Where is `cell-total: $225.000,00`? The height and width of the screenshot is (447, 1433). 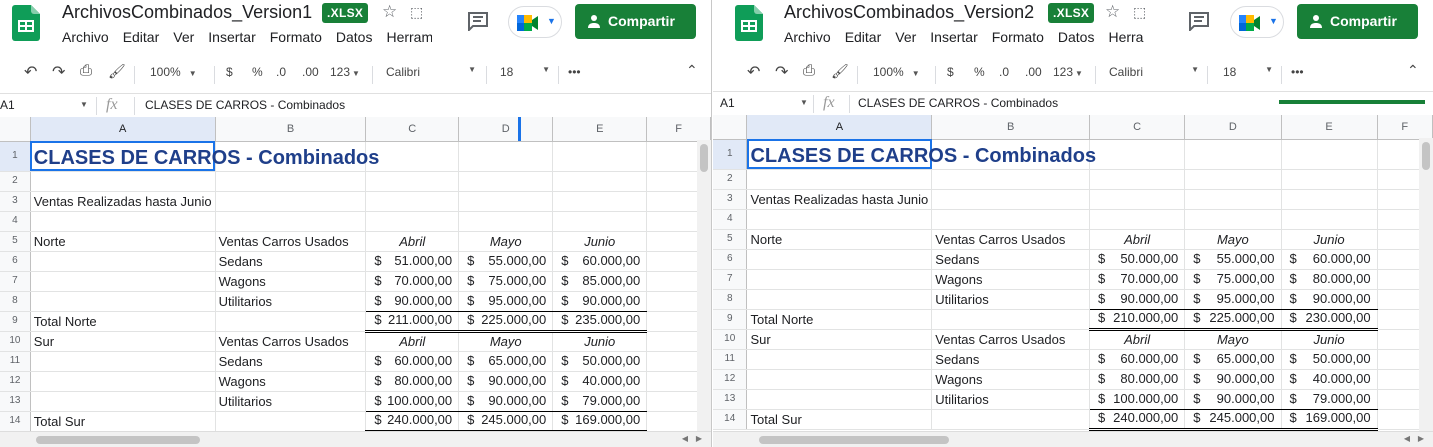 cell-total: $225.000,00 is located at coordinates (1233, 320).